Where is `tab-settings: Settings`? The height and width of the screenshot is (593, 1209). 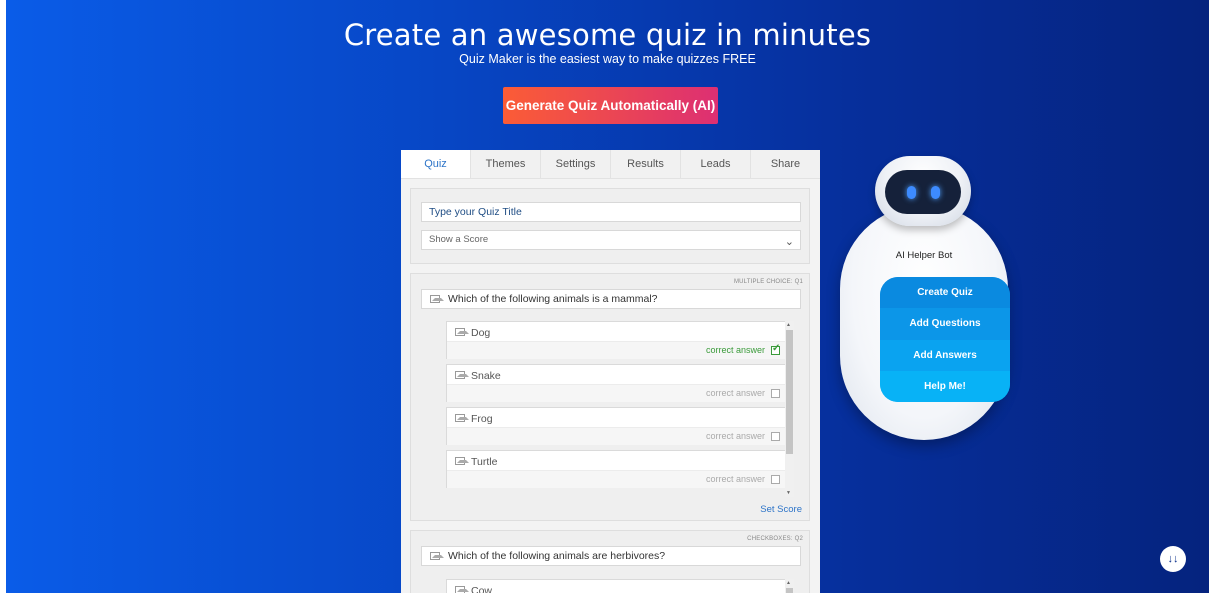 tab-settings: Settings is located at coordinates (576, 164).